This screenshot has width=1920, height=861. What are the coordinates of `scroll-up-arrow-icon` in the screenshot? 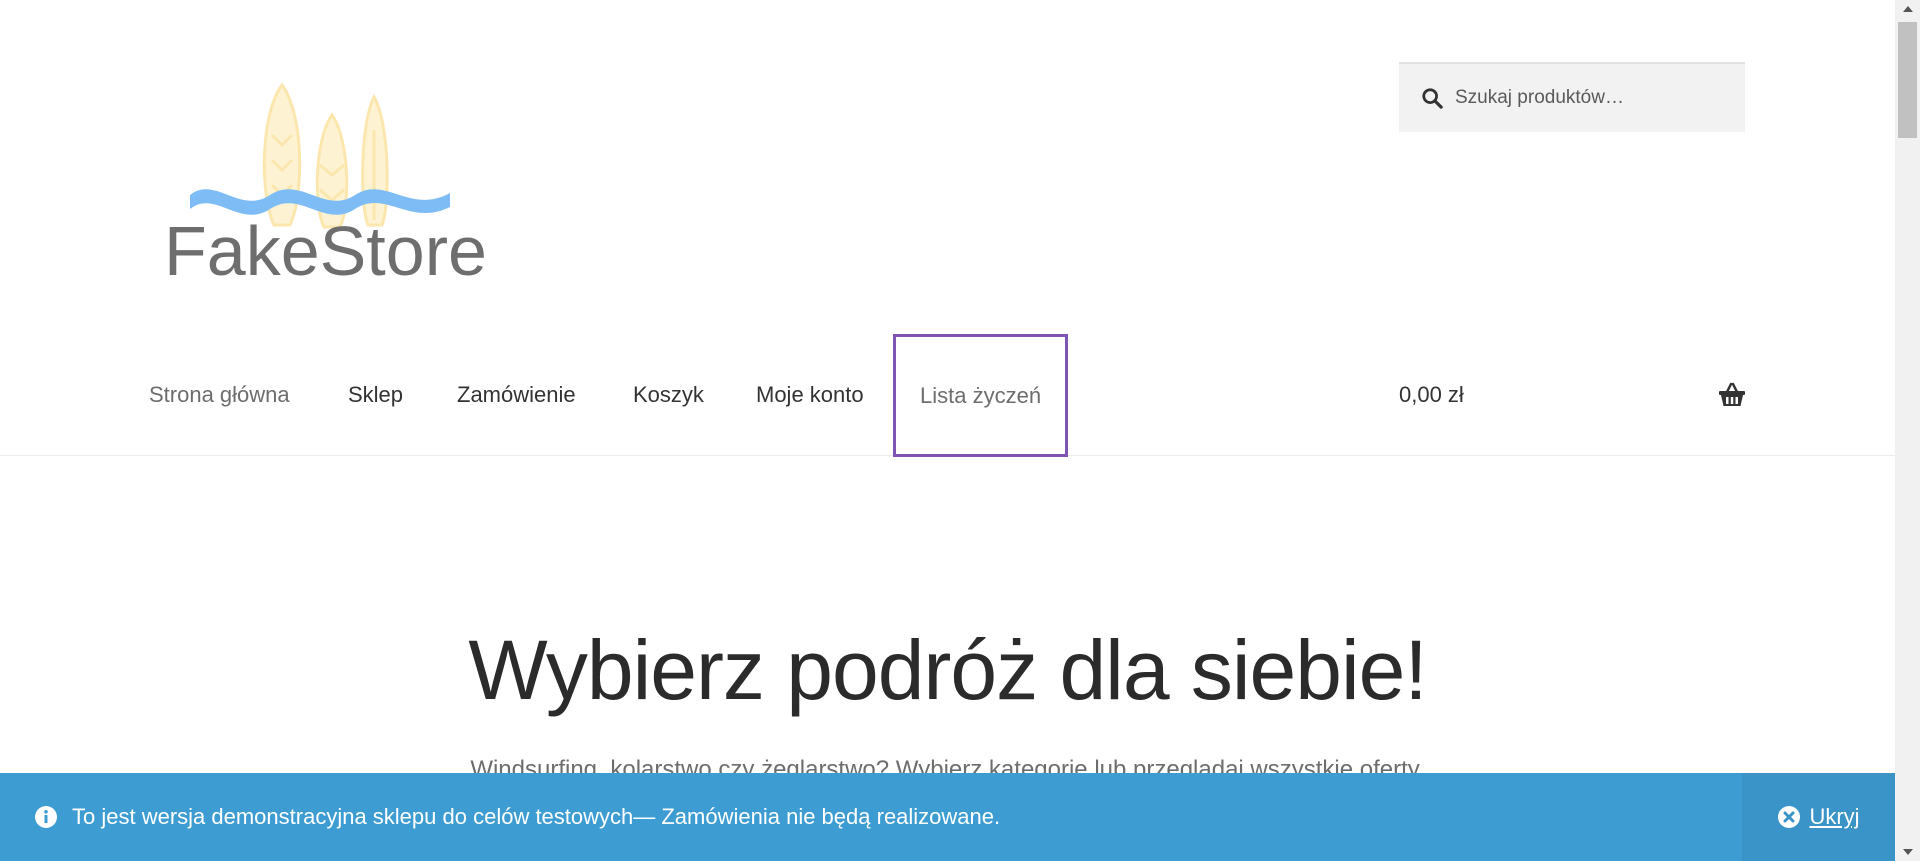 It's located at (1907, 9).